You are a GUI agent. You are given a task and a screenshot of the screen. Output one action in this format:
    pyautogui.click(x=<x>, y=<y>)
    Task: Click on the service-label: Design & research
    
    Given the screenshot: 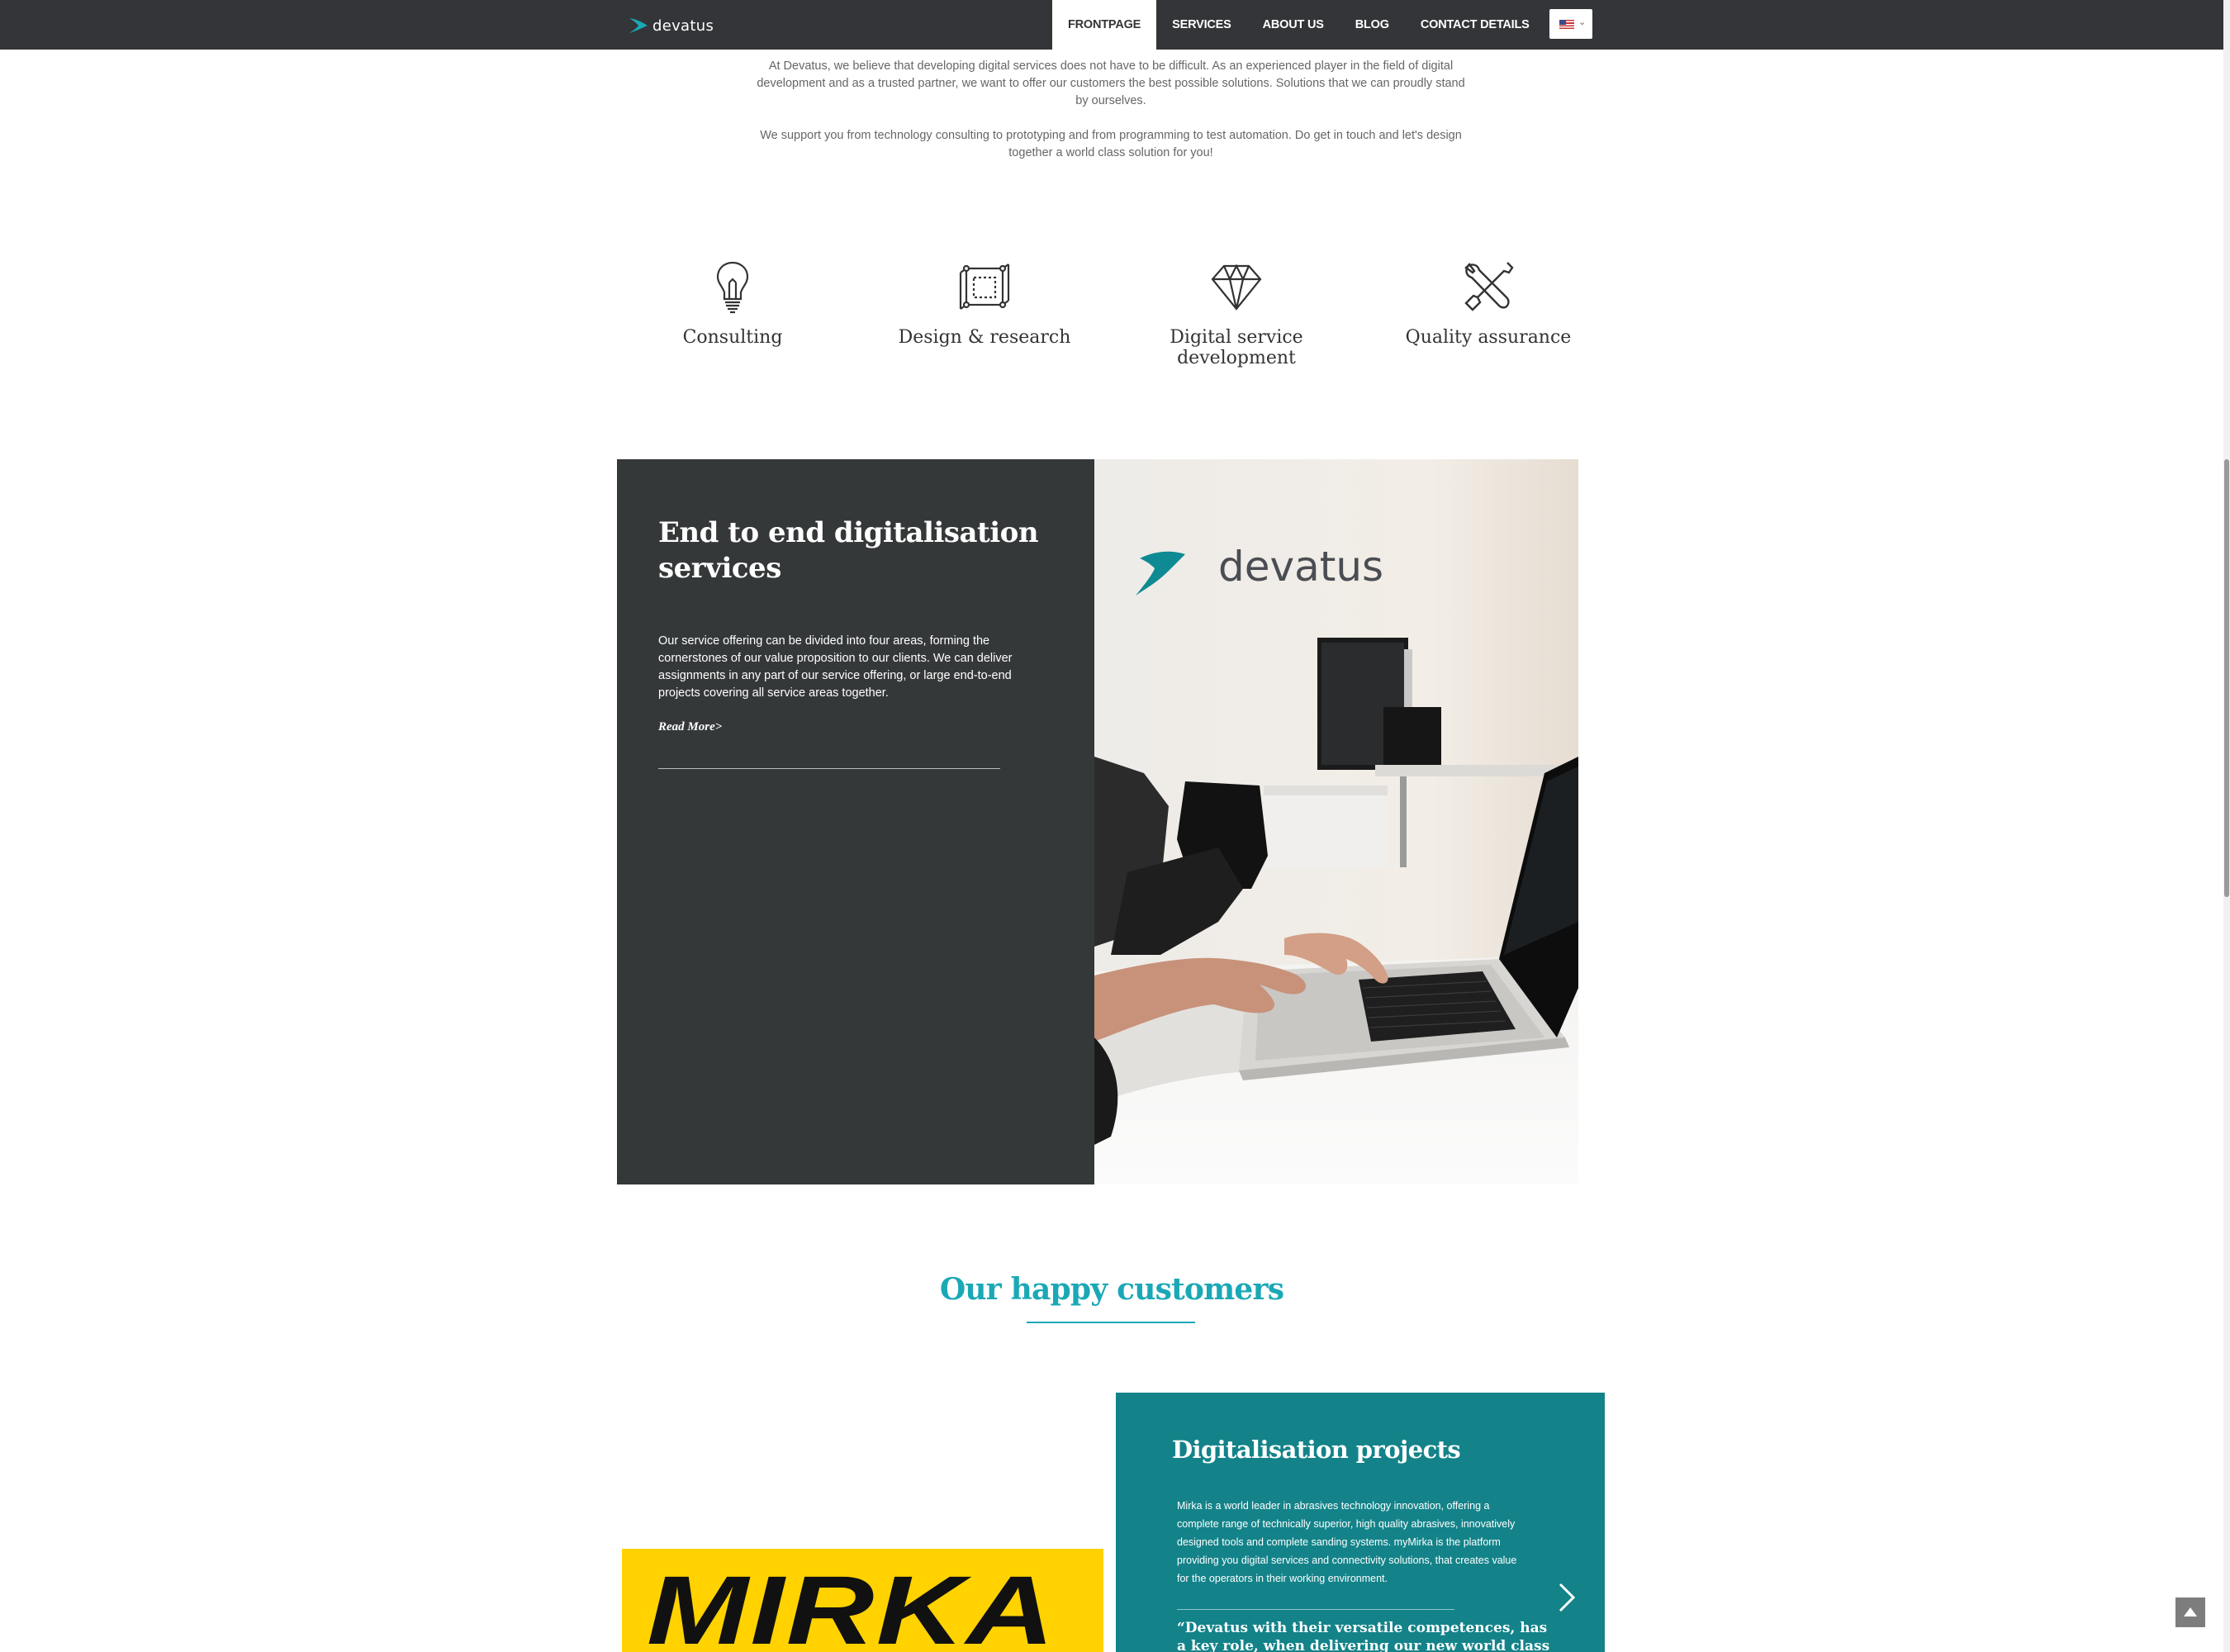 What is the action you would take?
    pyautogui.click(x=985, y=337)
    